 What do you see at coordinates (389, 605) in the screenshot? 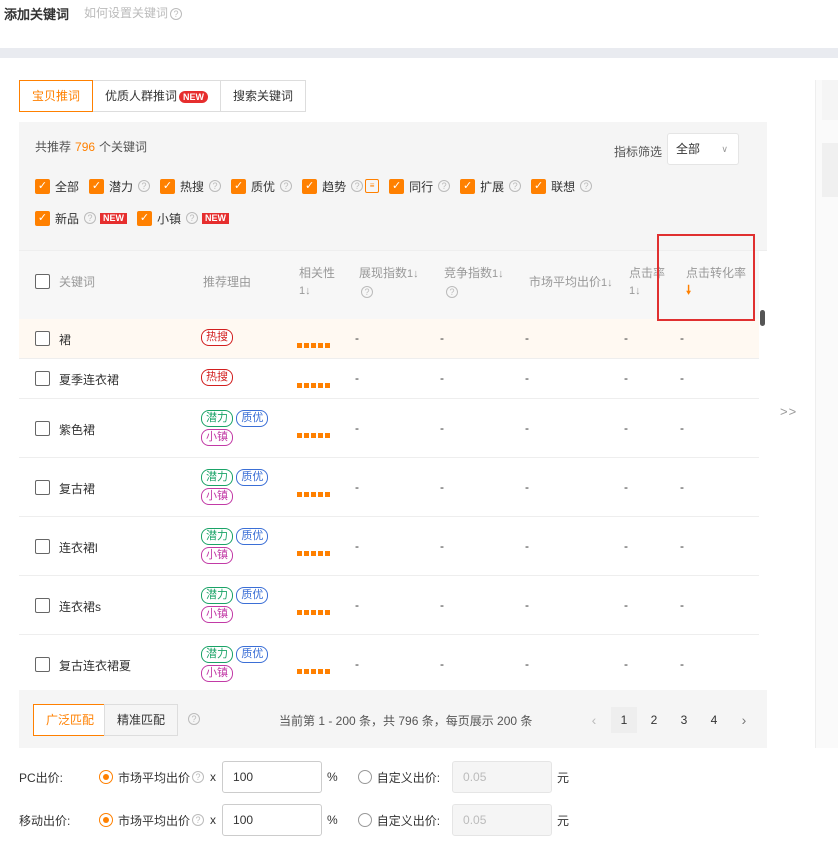
I see `table-row: 连衣裙s 潜力 质优 小镇 - - - - -` at bounding box center [389, 605].